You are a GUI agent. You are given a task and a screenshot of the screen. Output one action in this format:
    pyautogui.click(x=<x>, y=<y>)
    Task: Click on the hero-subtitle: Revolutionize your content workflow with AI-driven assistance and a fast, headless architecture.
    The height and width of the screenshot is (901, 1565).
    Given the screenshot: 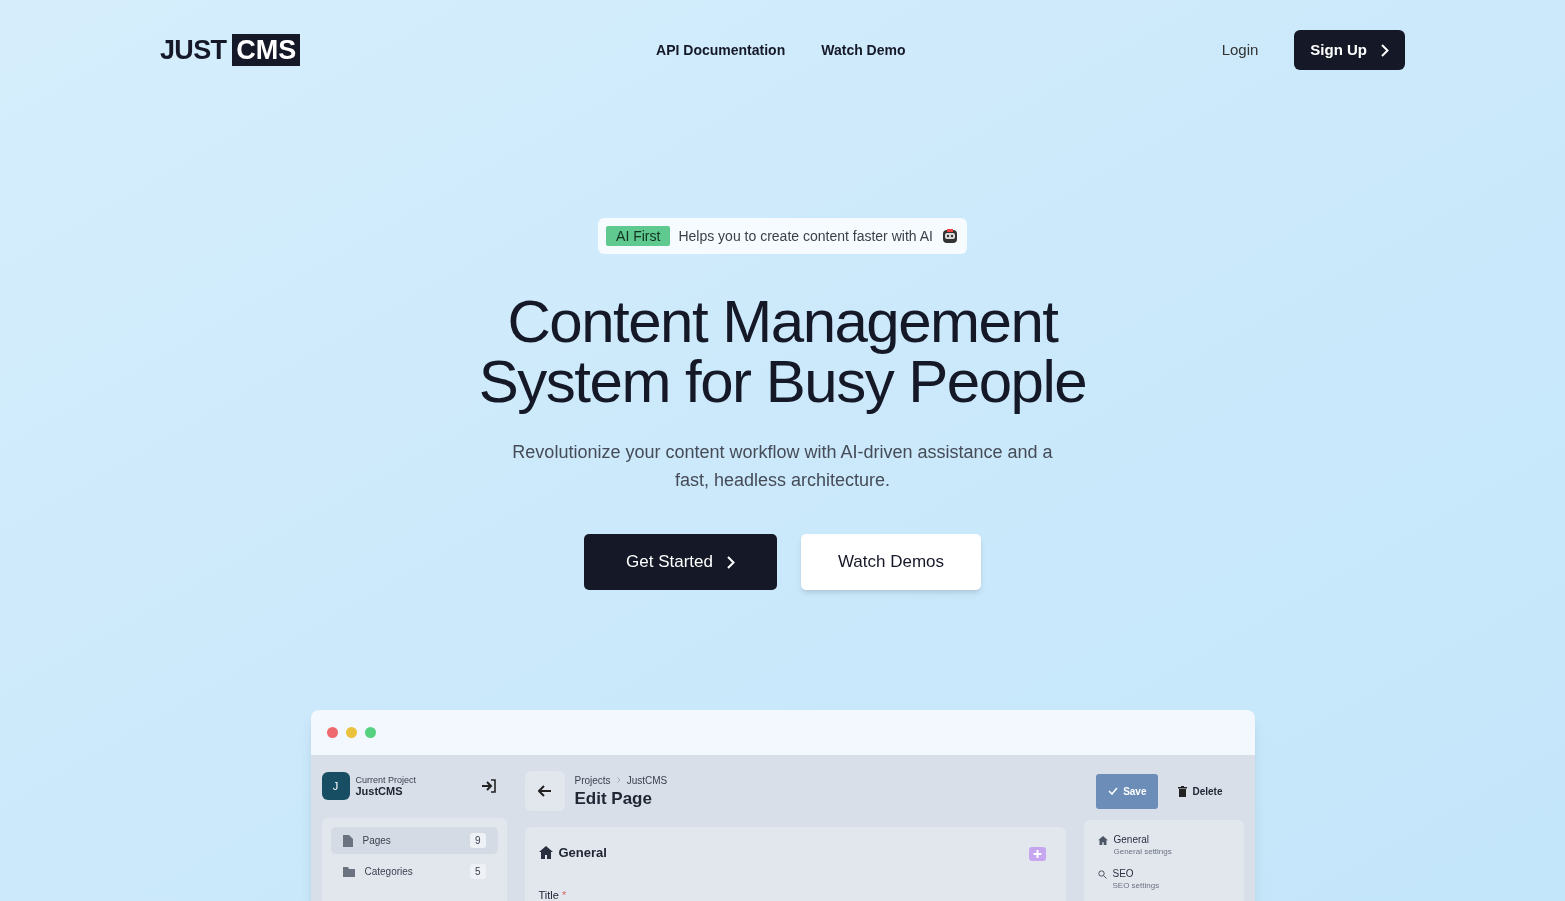 What is the action you would take?
    pyautogui.click(x=782, y=466)
    